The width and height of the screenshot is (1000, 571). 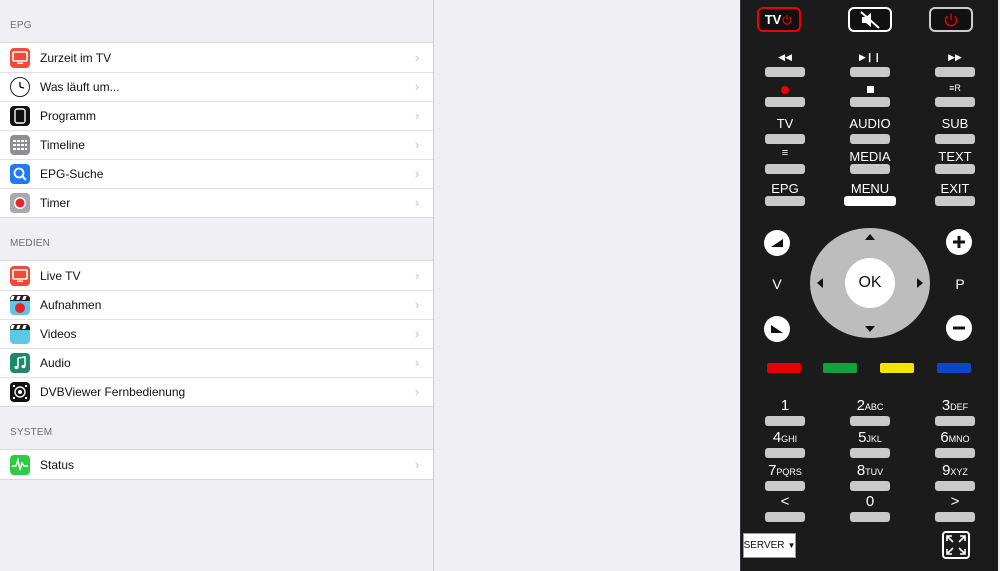 What do you see at coordinates (955, 57) in the screenshot?
I see `fast-forward-icon: ▶▶` at bounding box center [955, 57].